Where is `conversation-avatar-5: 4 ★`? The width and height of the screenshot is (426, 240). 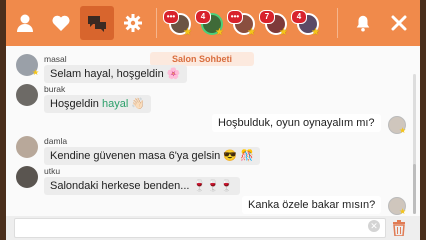 conversation-avatar-5: 4 ★ is located at coordinates (307, 23).